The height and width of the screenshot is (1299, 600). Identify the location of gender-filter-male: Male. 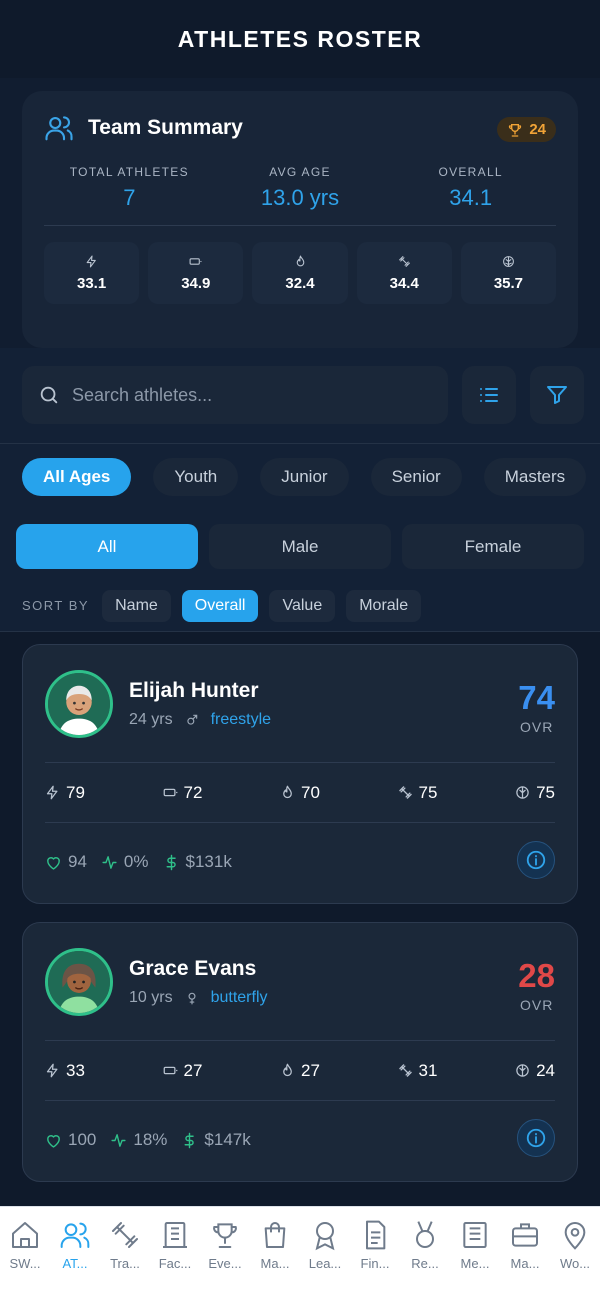
(300, 546).